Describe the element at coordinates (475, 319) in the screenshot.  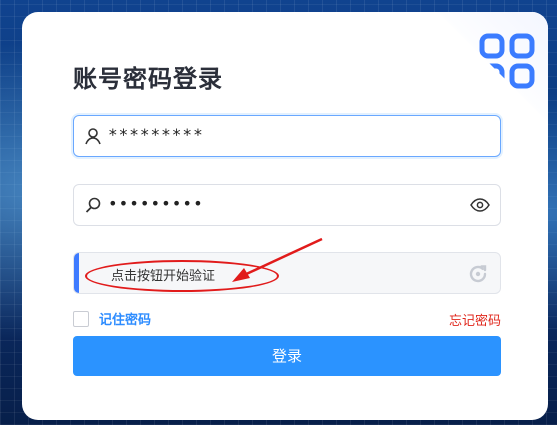
I see `forgot-password-link: 忘记密码` at that location.